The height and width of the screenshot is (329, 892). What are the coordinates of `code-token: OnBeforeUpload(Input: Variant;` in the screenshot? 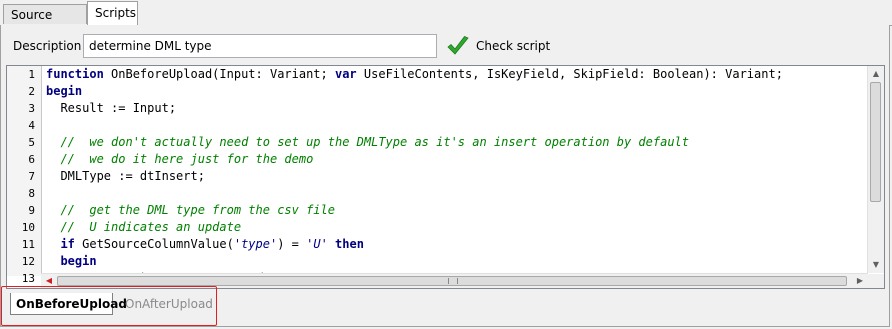 It's located at (219, 74).